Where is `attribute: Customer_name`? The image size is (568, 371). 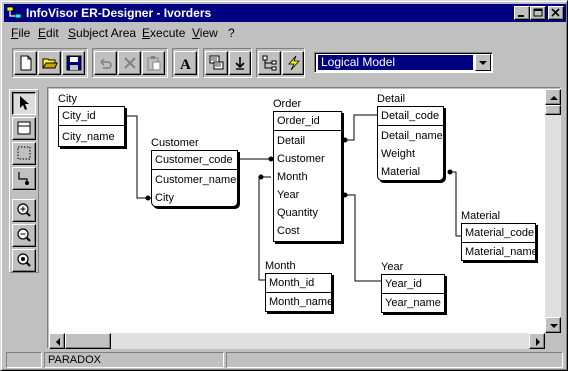 attribute: Customer_name is located at coordinates (196, 180).